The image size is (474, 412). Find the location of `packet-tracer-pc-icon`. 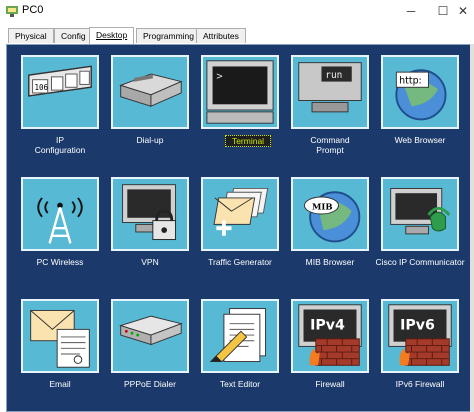

packet-tracer-pc-icon is located at coordinates (12, 11).